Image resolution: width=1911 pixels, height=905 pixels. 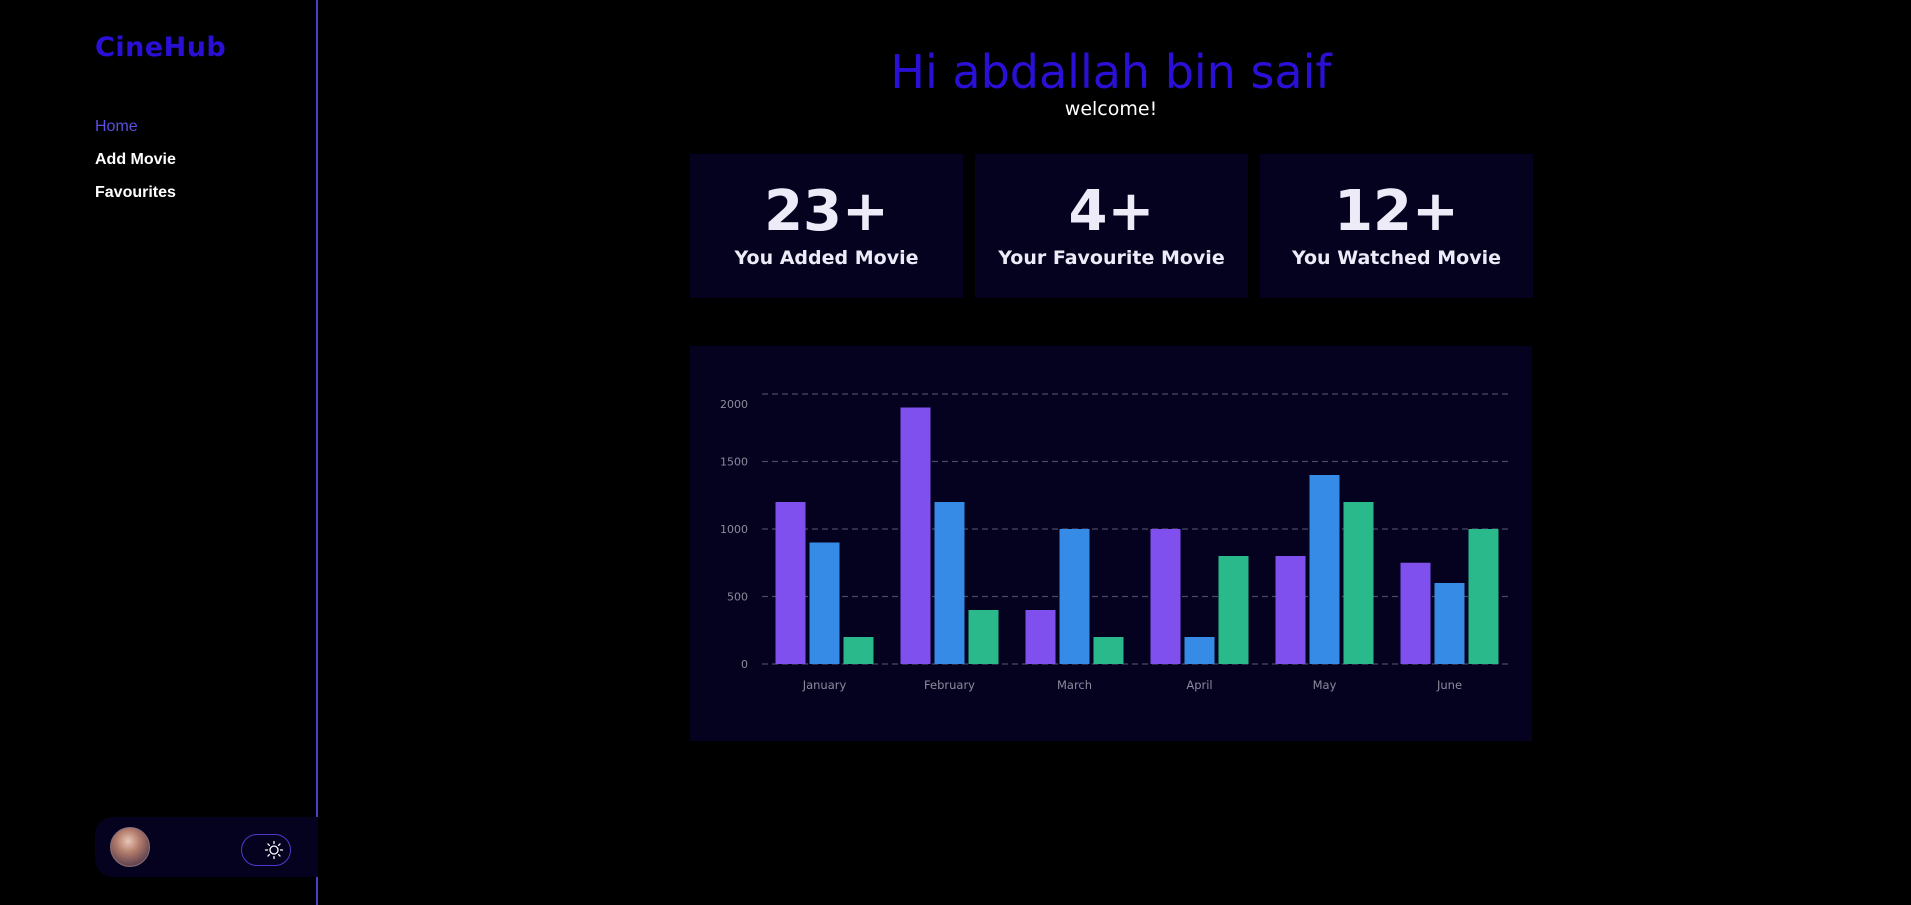 I want to click on x-tick-label: January, so click(x=824, y=685).